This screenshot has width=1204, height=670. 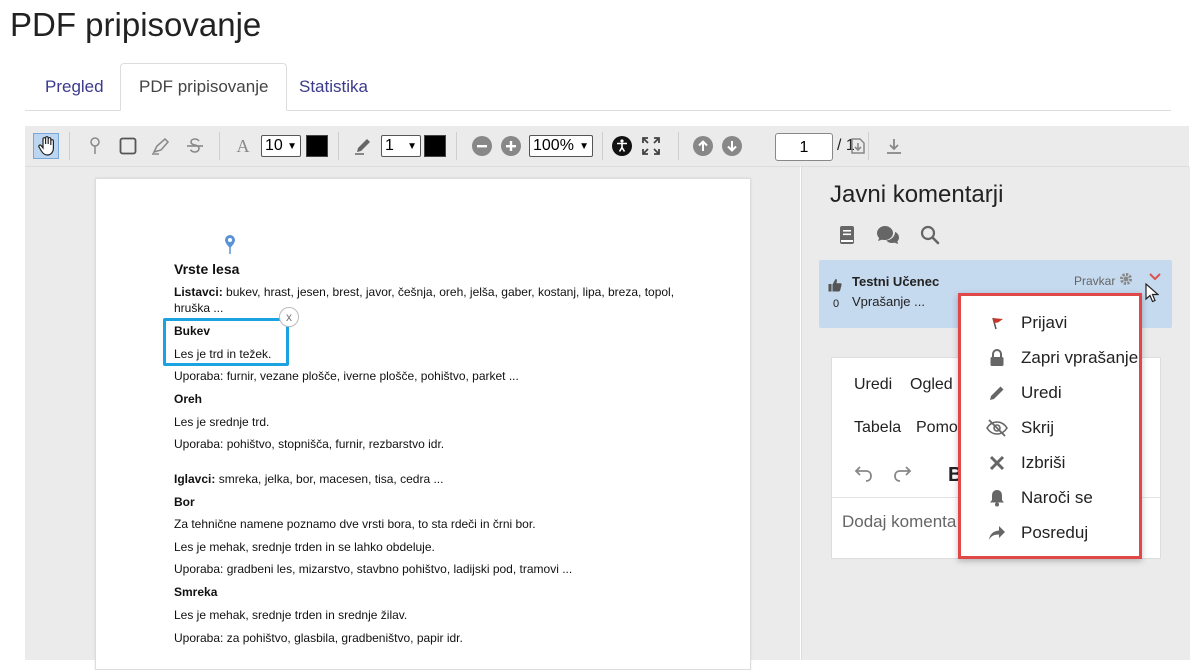 I want to click on gear-icon, so click(x=1126, y=279).